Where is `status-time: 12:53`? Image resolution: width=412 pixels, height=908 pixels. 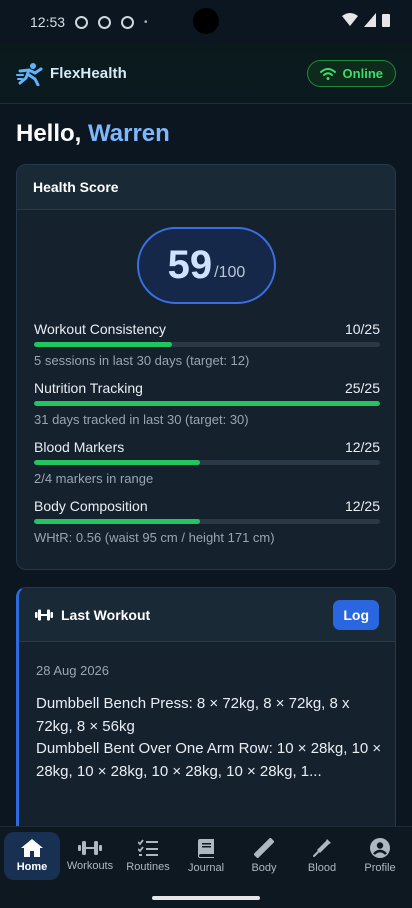
status-time: 12:53 is located at coordinates (48, 22).